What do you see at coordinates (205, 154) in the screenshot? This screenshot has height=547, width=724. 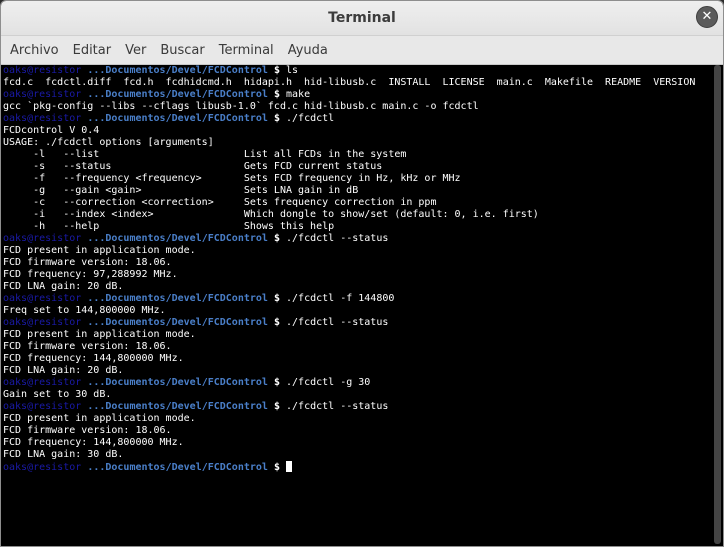 I see `output-line: -l --list List all FCDs in the system` at bounding box center [205, 154].